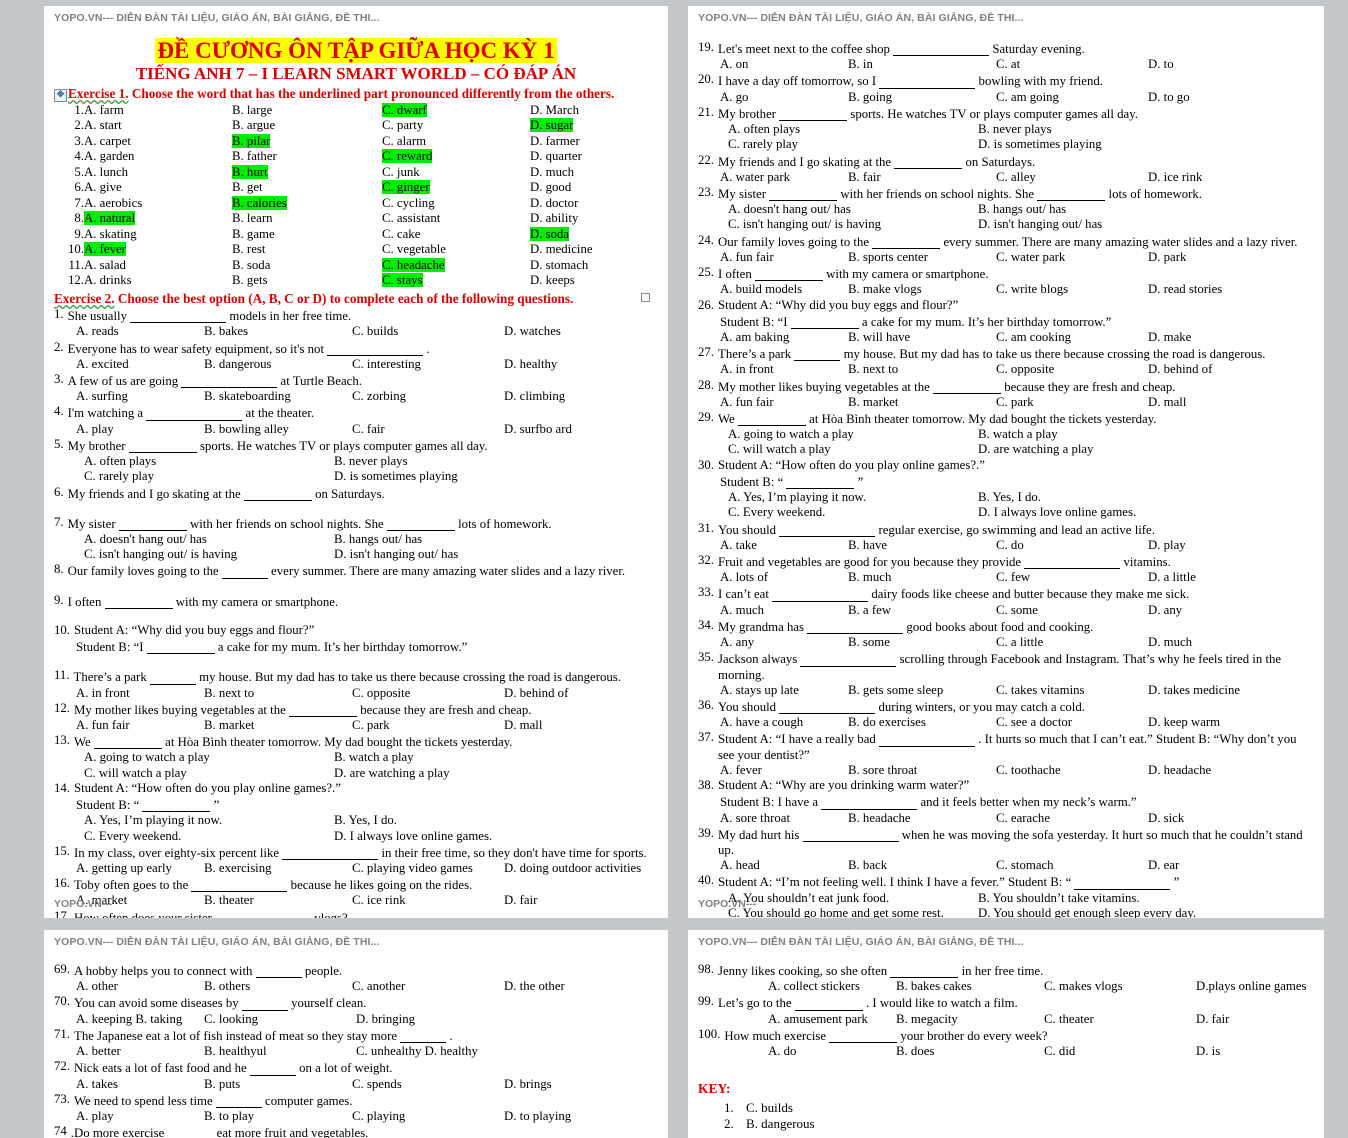  Describe the element at coordinates (507, 1051) in the screenshot. I see `question-option: C. unhealthy D. healthy` at that location.